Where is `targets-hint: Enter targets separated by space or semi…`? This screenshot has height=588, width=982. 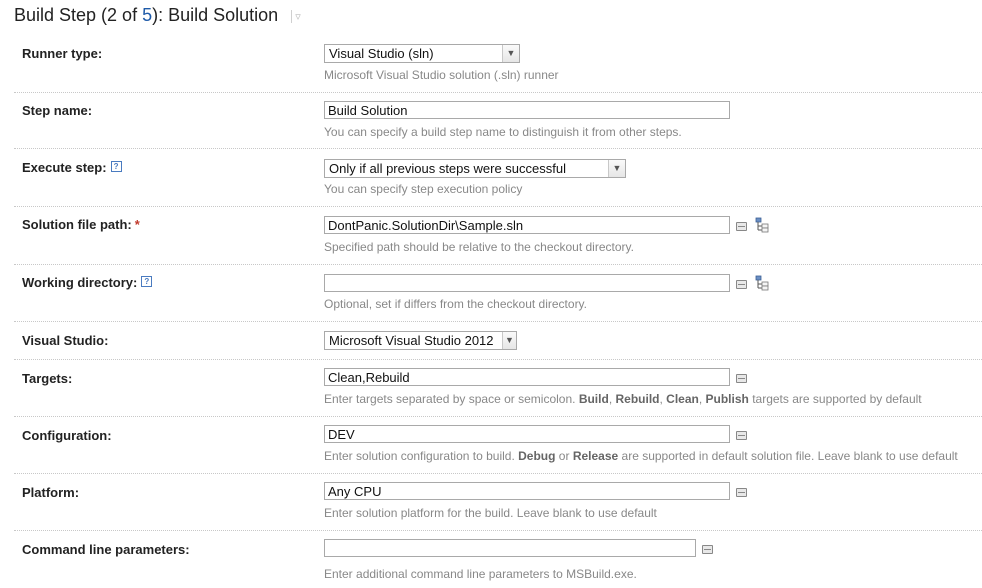 targets-hint: Enter targets separated by space or semi… is located at coordinates (623, 399).